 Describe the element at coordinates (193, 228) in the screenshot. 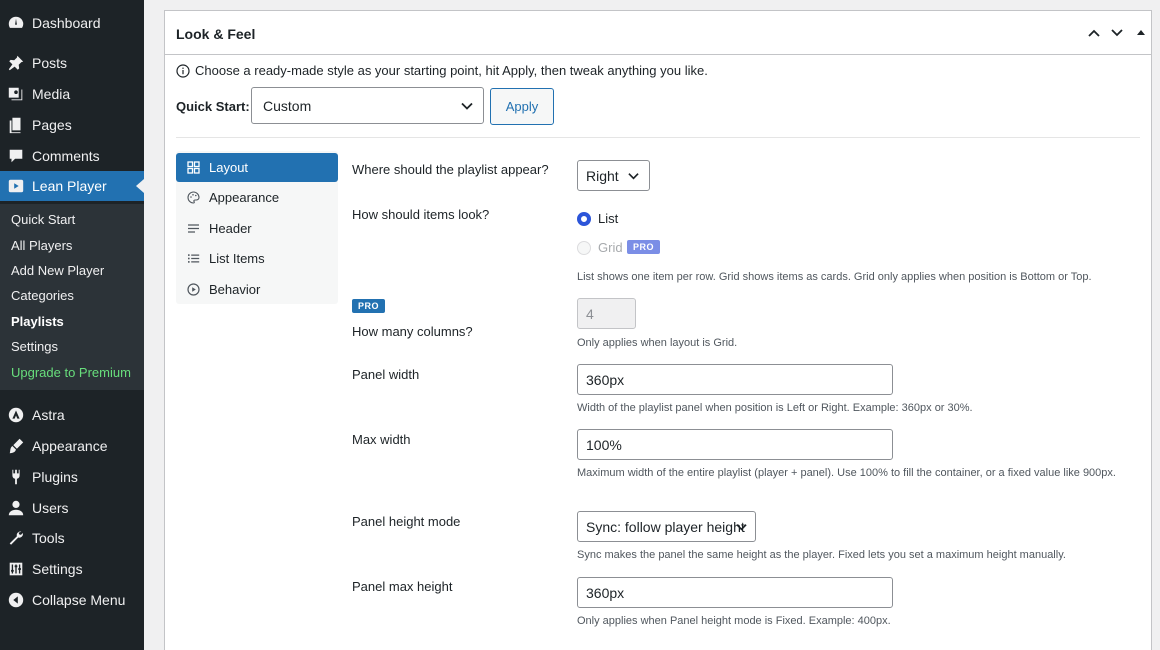

I see `lines-icon` at that location.